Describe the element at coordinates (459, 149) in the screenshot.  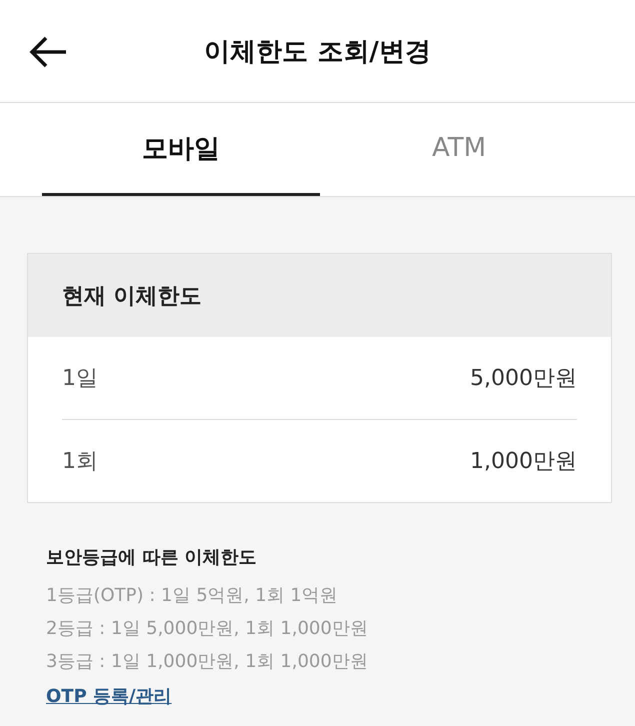
I see `tab: ATM` at that location.